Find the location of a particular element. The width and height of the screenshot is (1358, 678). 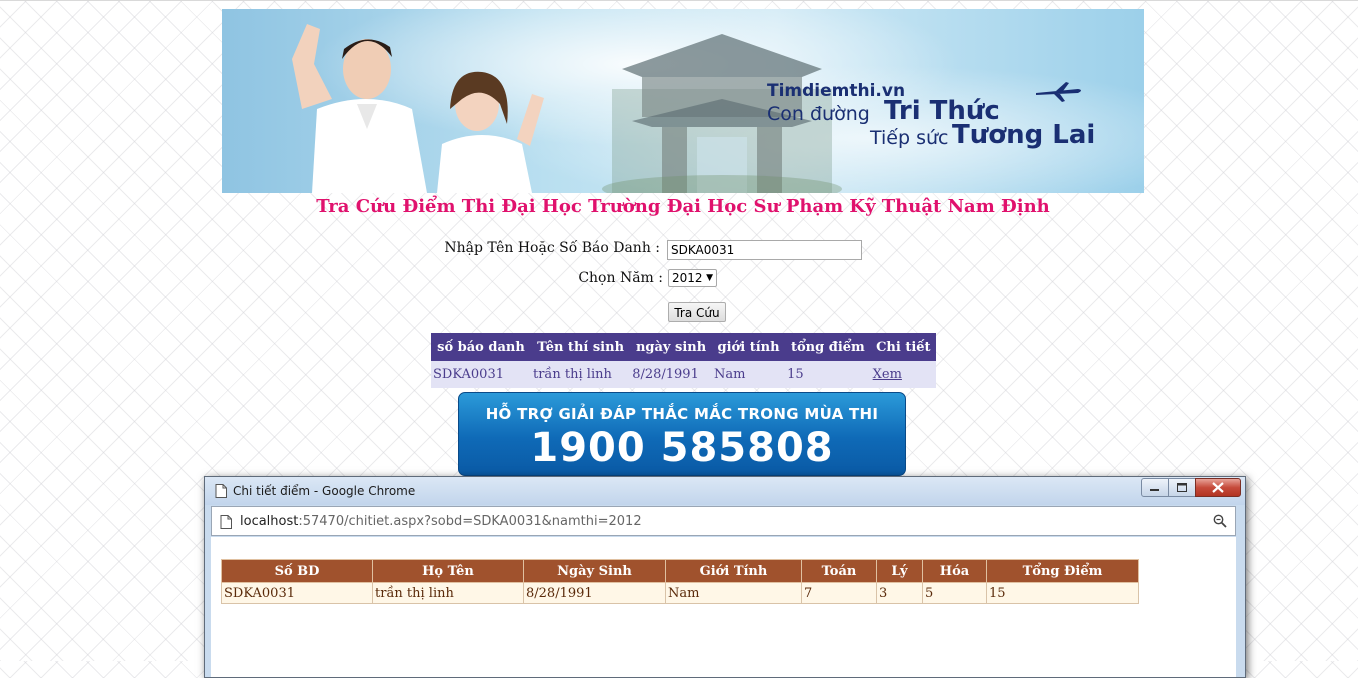

col-header-total: tổng điểm is located at coordinates (828, 347).